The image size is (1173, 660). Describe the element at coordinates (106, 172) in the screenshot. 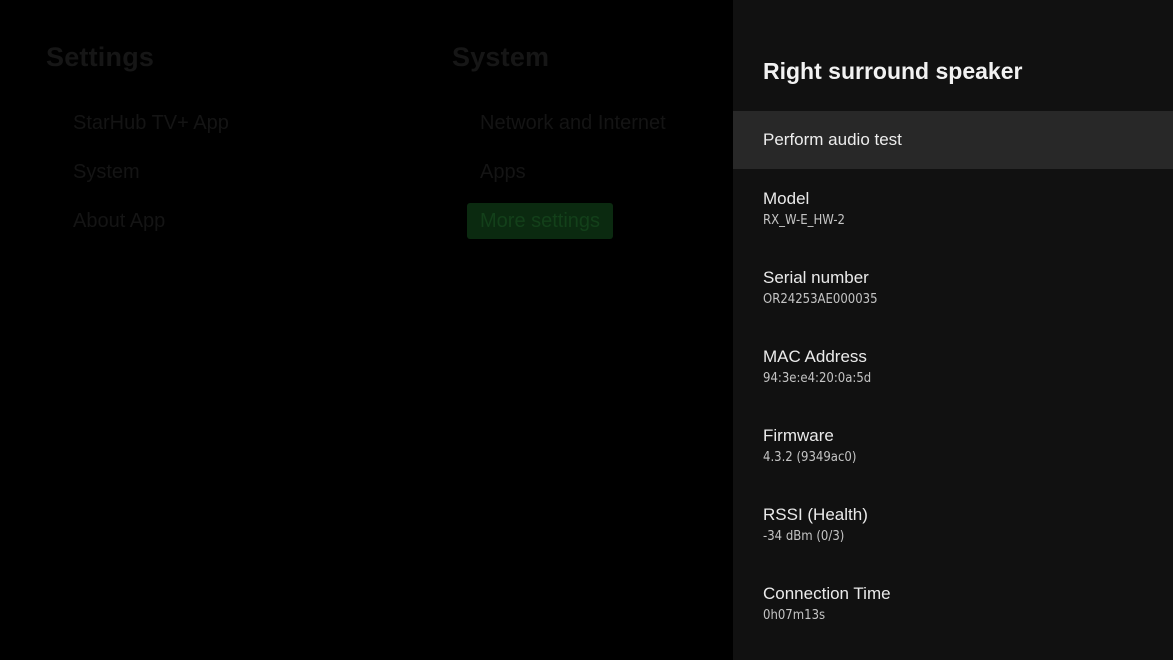

I see `settings-item-system: System` at that location.